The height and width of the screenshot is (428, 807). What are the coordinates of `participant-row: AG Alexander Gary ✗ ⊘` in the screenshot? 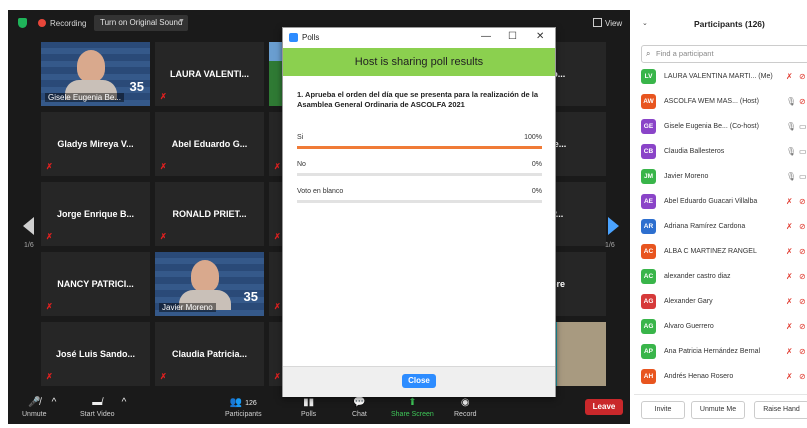 It's located at (720, 302).